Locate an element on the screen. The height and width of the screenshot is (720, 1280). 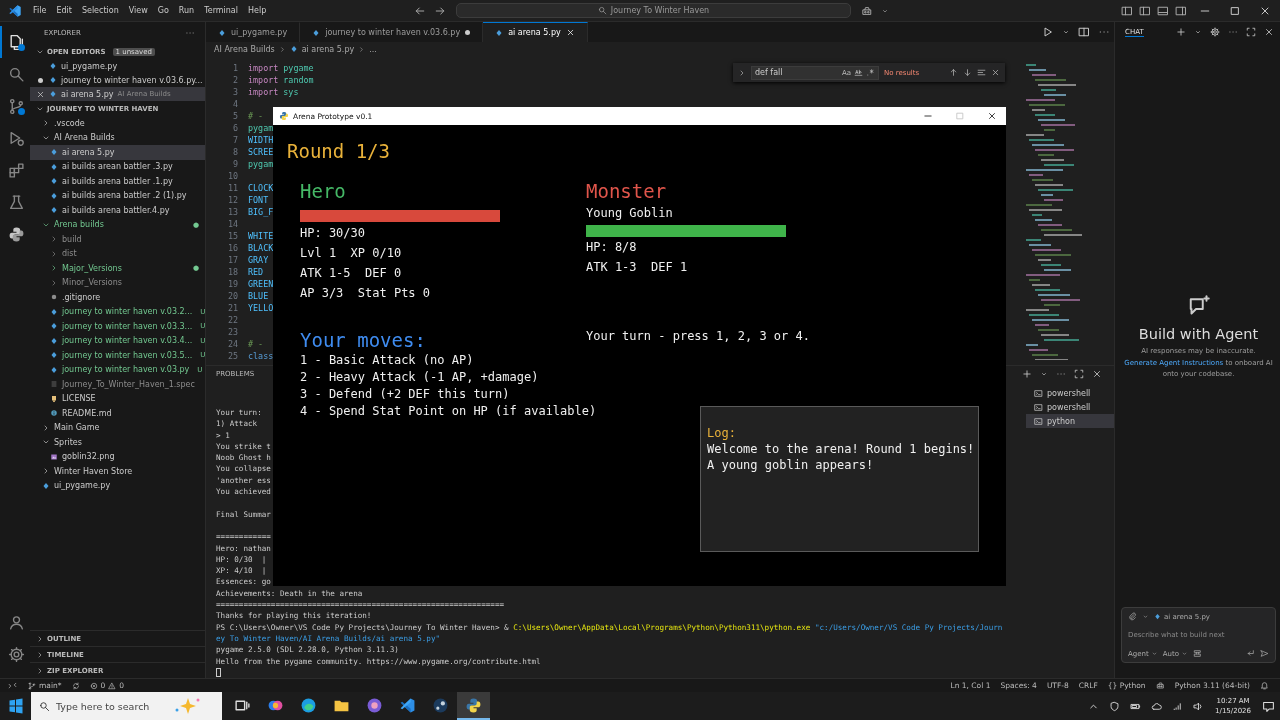
editor-tab: ui_pygame.py is located at coordinates (253, 32).